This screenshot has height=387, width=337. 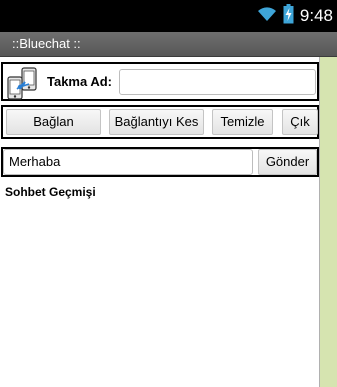 I want to click on wifi-icon, so click(x=267, y=16).